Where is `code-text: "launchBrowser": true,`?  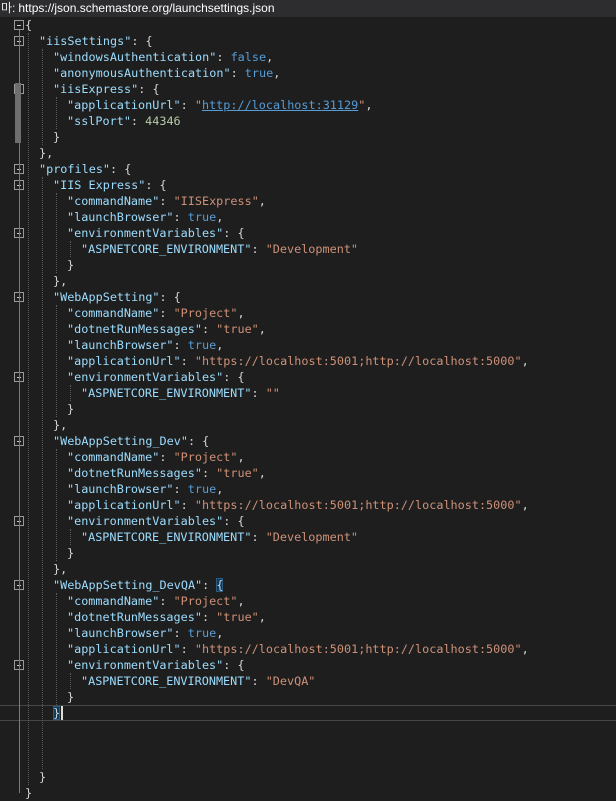 code-text: "launchBrowser": true, is located at coordinates (145, 633).